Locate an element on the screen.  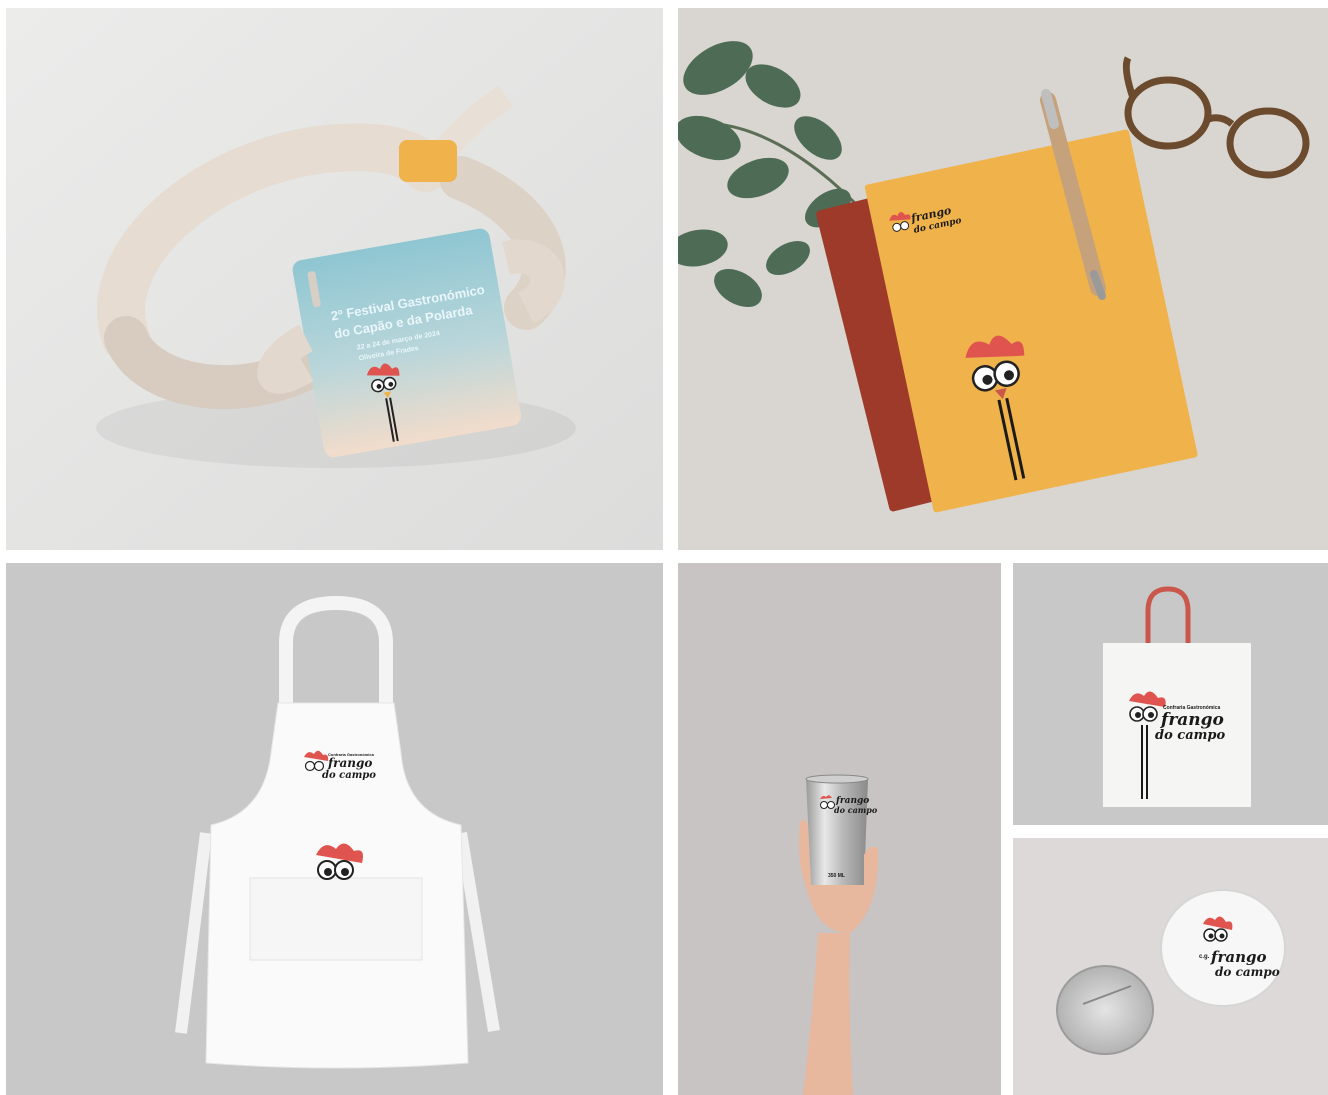
tote-bag-mockup: Confraria Gastronómica frango do campo is located at coordinates (1170, 694).